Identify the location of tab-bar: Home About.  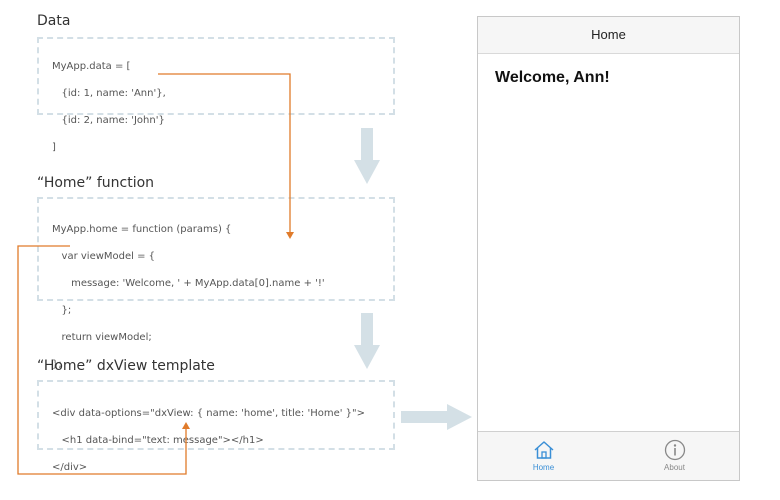
(608, 455).